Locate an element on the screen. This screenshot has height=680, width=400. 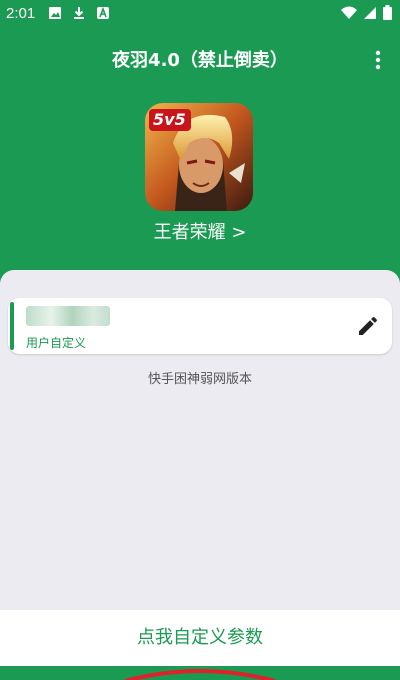
config-card-subtitle: 用户自定义 is located at coordinates (56, 343).